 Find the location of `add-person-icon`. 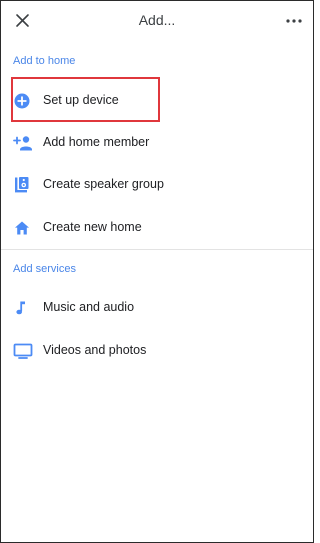

add-person-icon is located at coordinates (22, 143).